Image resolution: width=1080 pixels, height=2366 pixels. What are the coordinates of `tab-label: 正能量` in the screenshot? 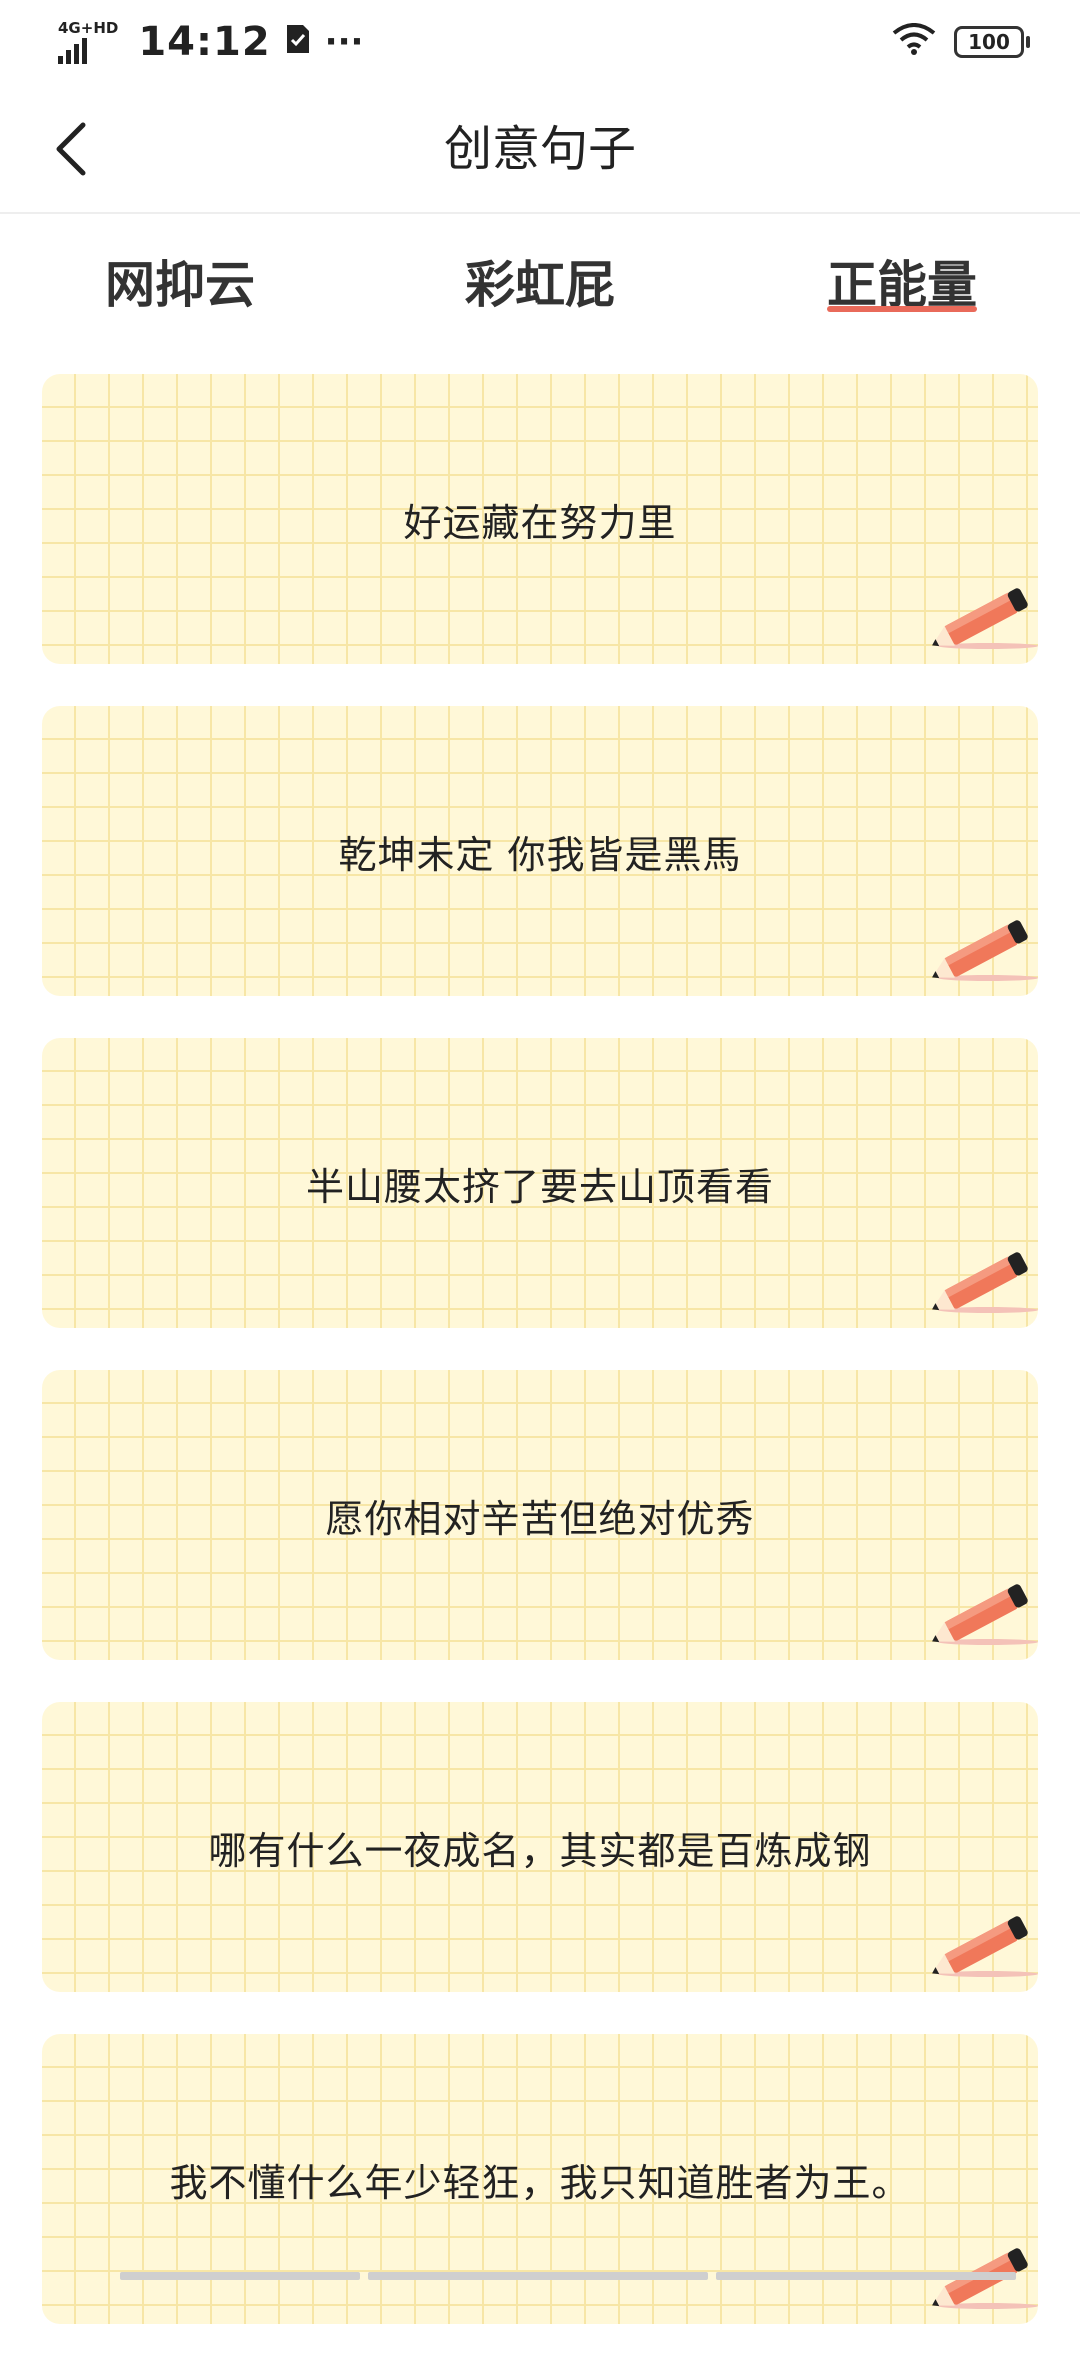 It's located at (902, 285).